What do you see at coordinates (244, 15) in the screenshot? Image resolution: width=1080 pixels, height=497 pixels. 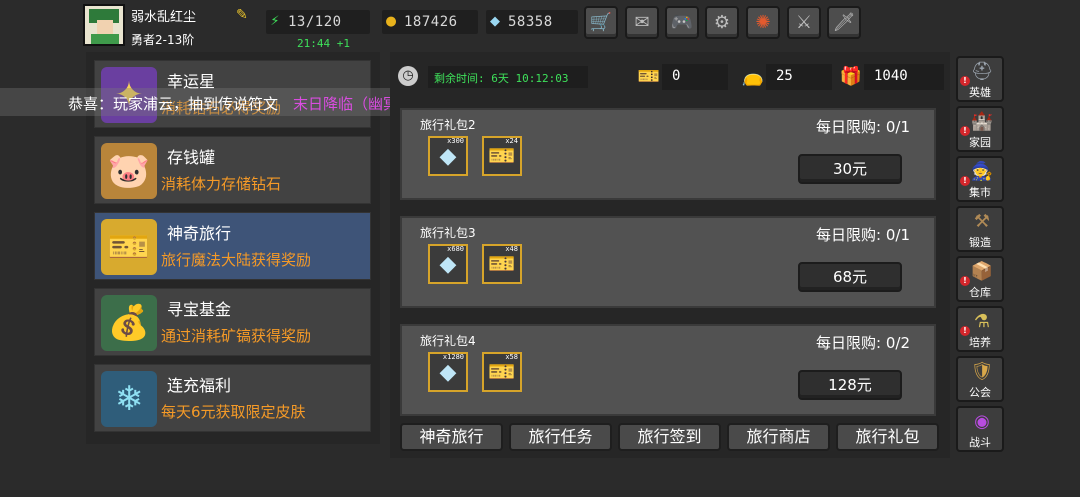 I see `edit-name-icon: ✎` at bounding box center [244, 15].